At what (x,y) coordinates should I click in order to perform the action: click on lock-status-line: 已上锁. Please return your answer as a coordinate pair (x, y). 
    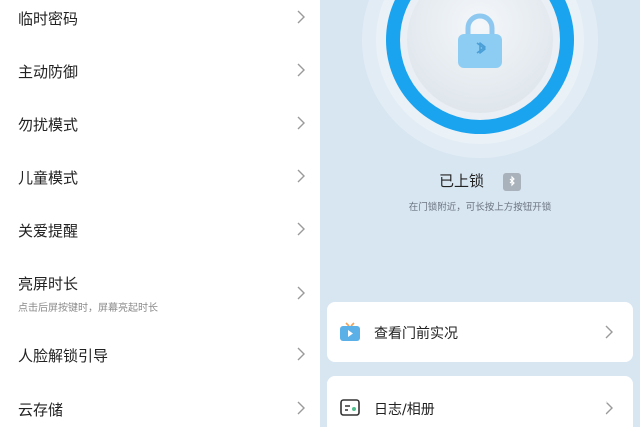
    Looking at the image, I should click on (480, 180).